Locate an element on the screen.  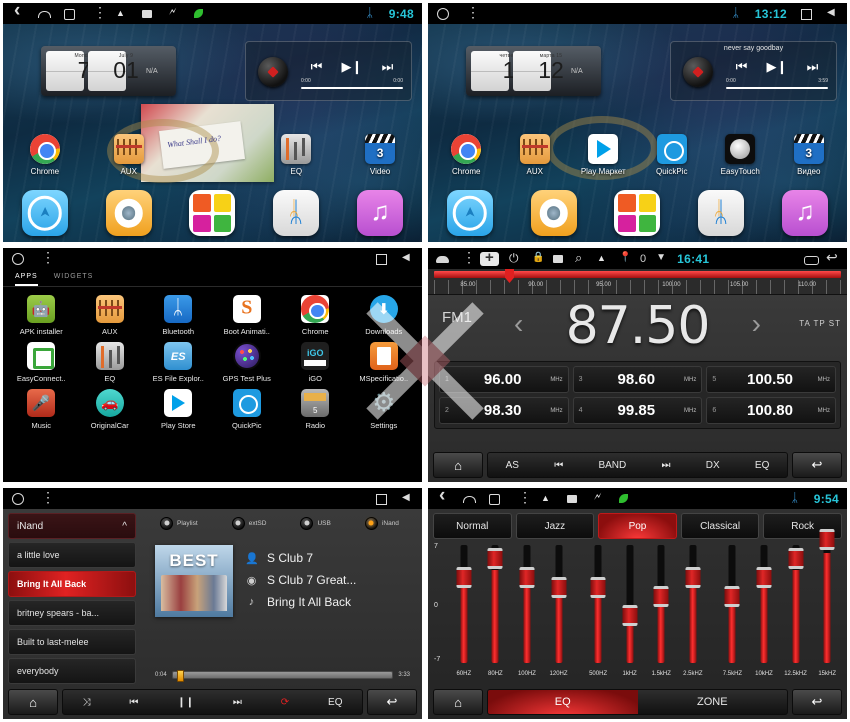
eq-band-slider: 100HZ is located at coordinates (527, 611).